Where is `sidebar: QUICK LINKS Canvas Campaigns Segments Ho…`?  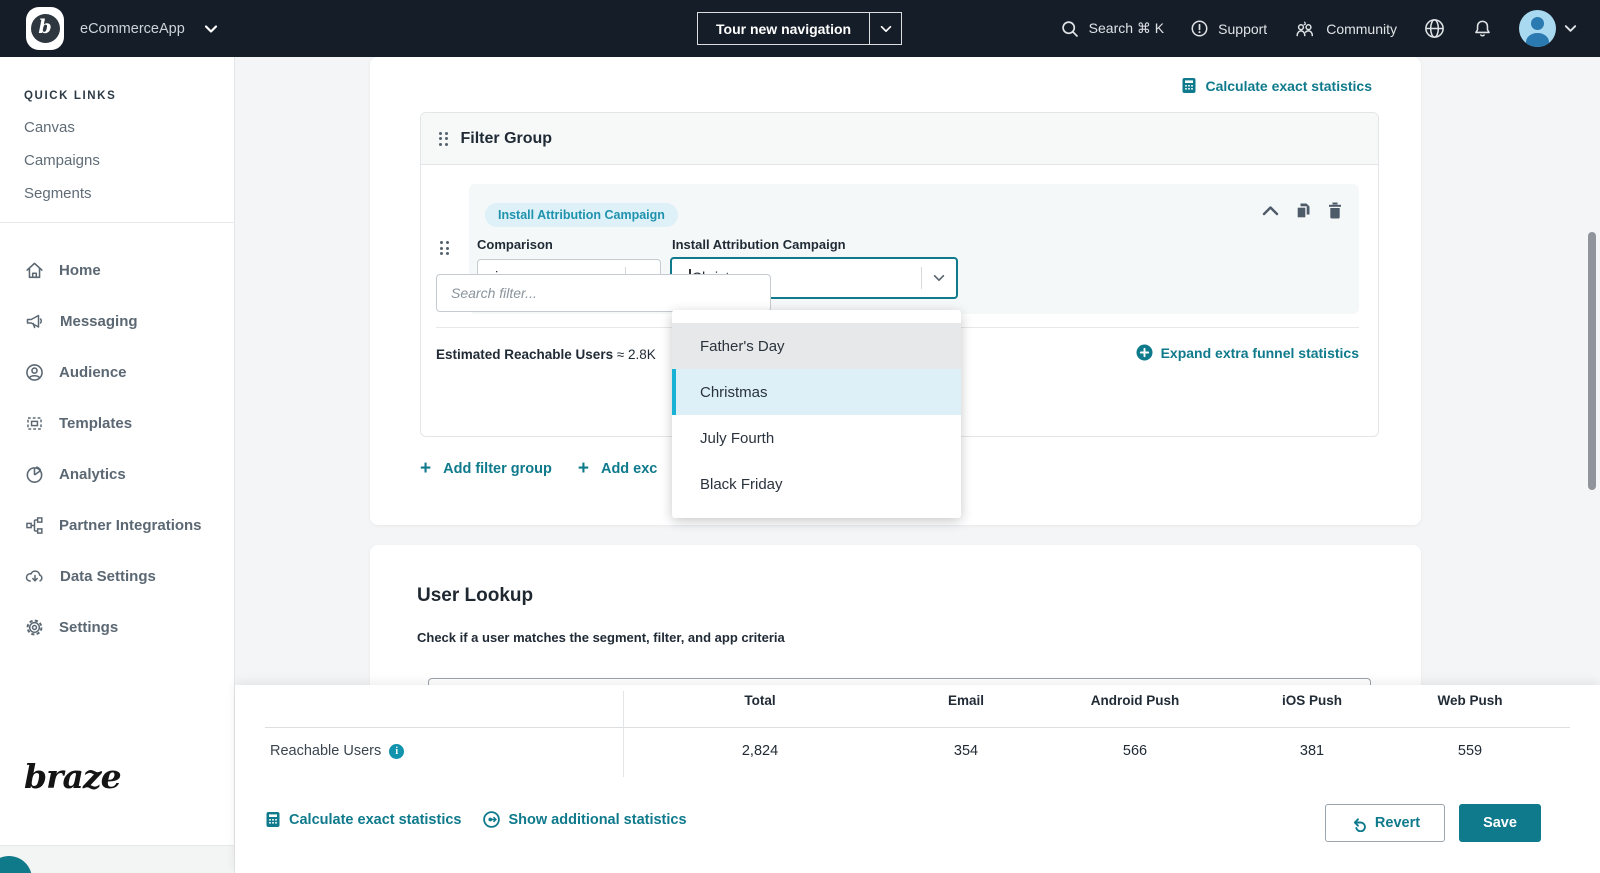 sidebar: QUICK LINKS Canvas Campaigns Segments Ho… is located at coordinates (117, 465).